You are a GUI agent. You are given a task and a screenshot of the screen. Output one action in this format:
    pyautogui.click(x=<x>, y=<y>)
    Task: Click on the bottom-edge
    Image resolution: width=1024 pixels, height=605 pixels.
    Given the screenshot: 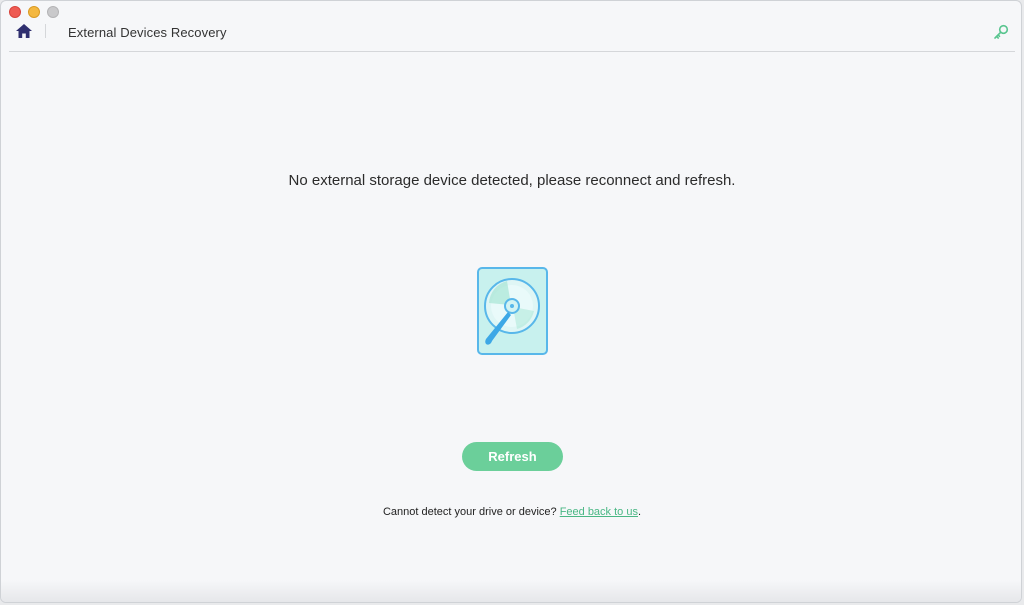 What is the action you would take?
    pyautogui.click(x=511, y=591)
    